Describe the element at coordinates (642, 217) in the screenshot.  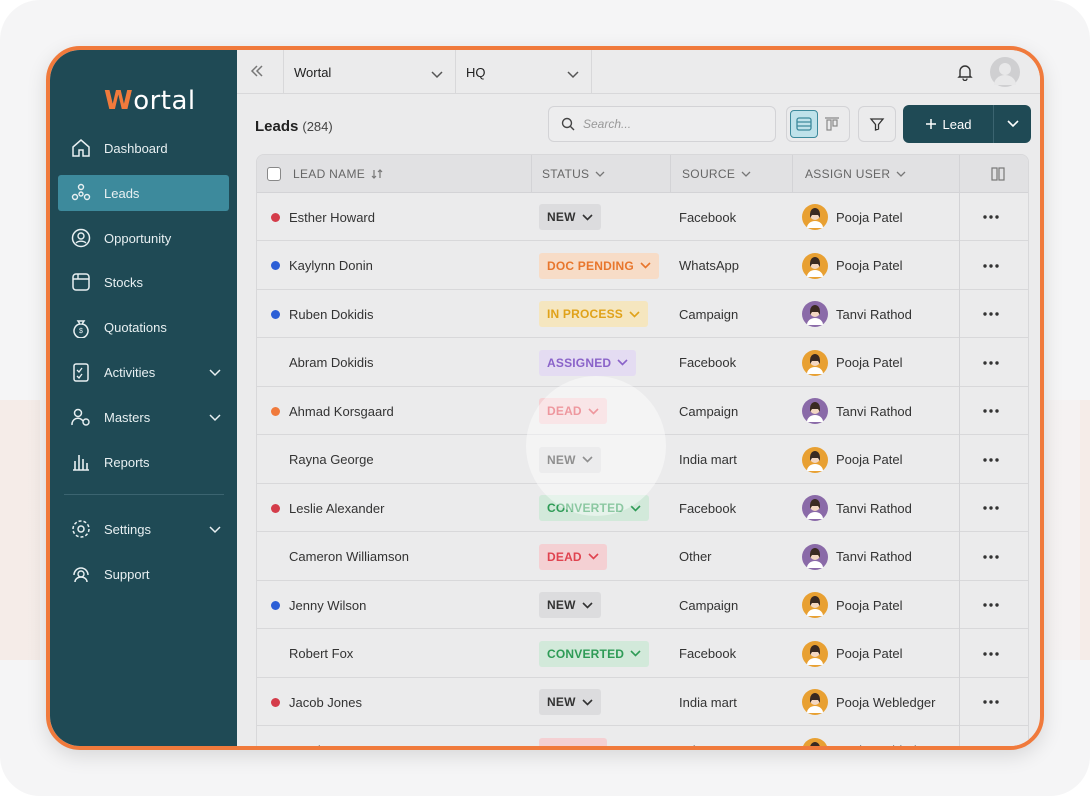
I see `table-row: Esther Howard NEW Facebook Pooja Patel` at that location.